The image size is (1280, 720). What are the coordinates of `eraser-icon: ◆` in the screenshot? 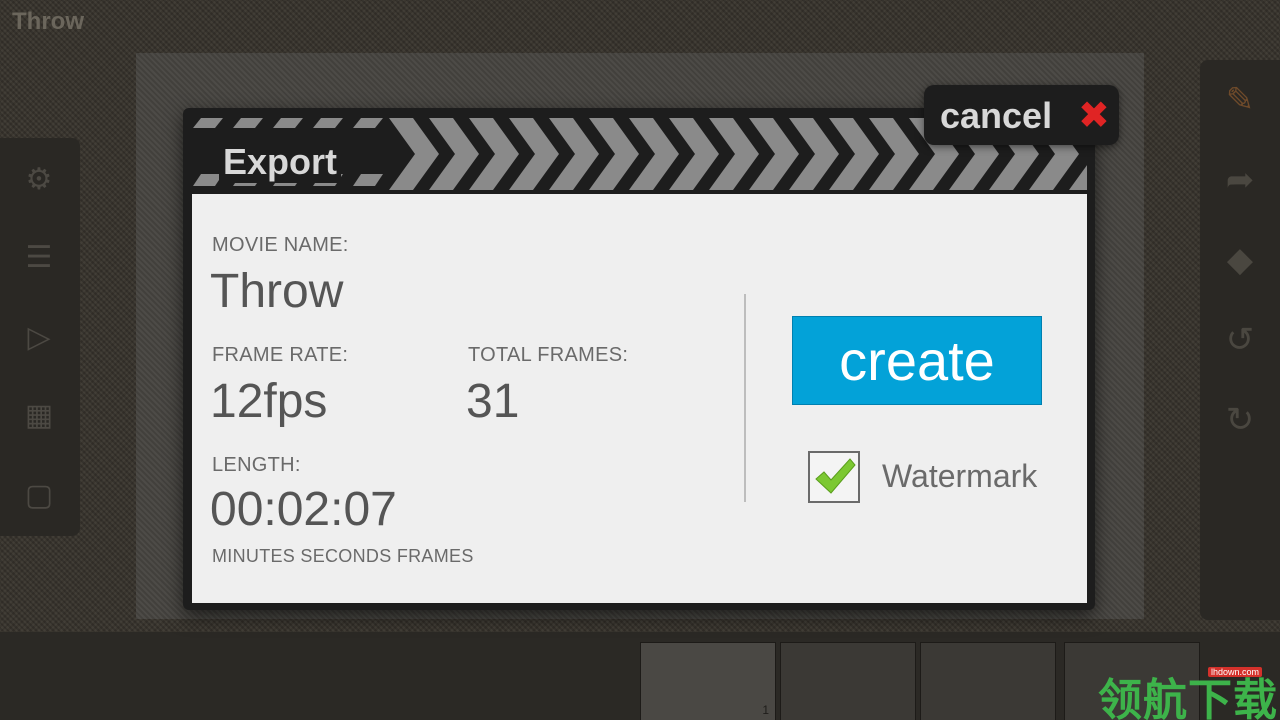 It's located at (1240, 260).